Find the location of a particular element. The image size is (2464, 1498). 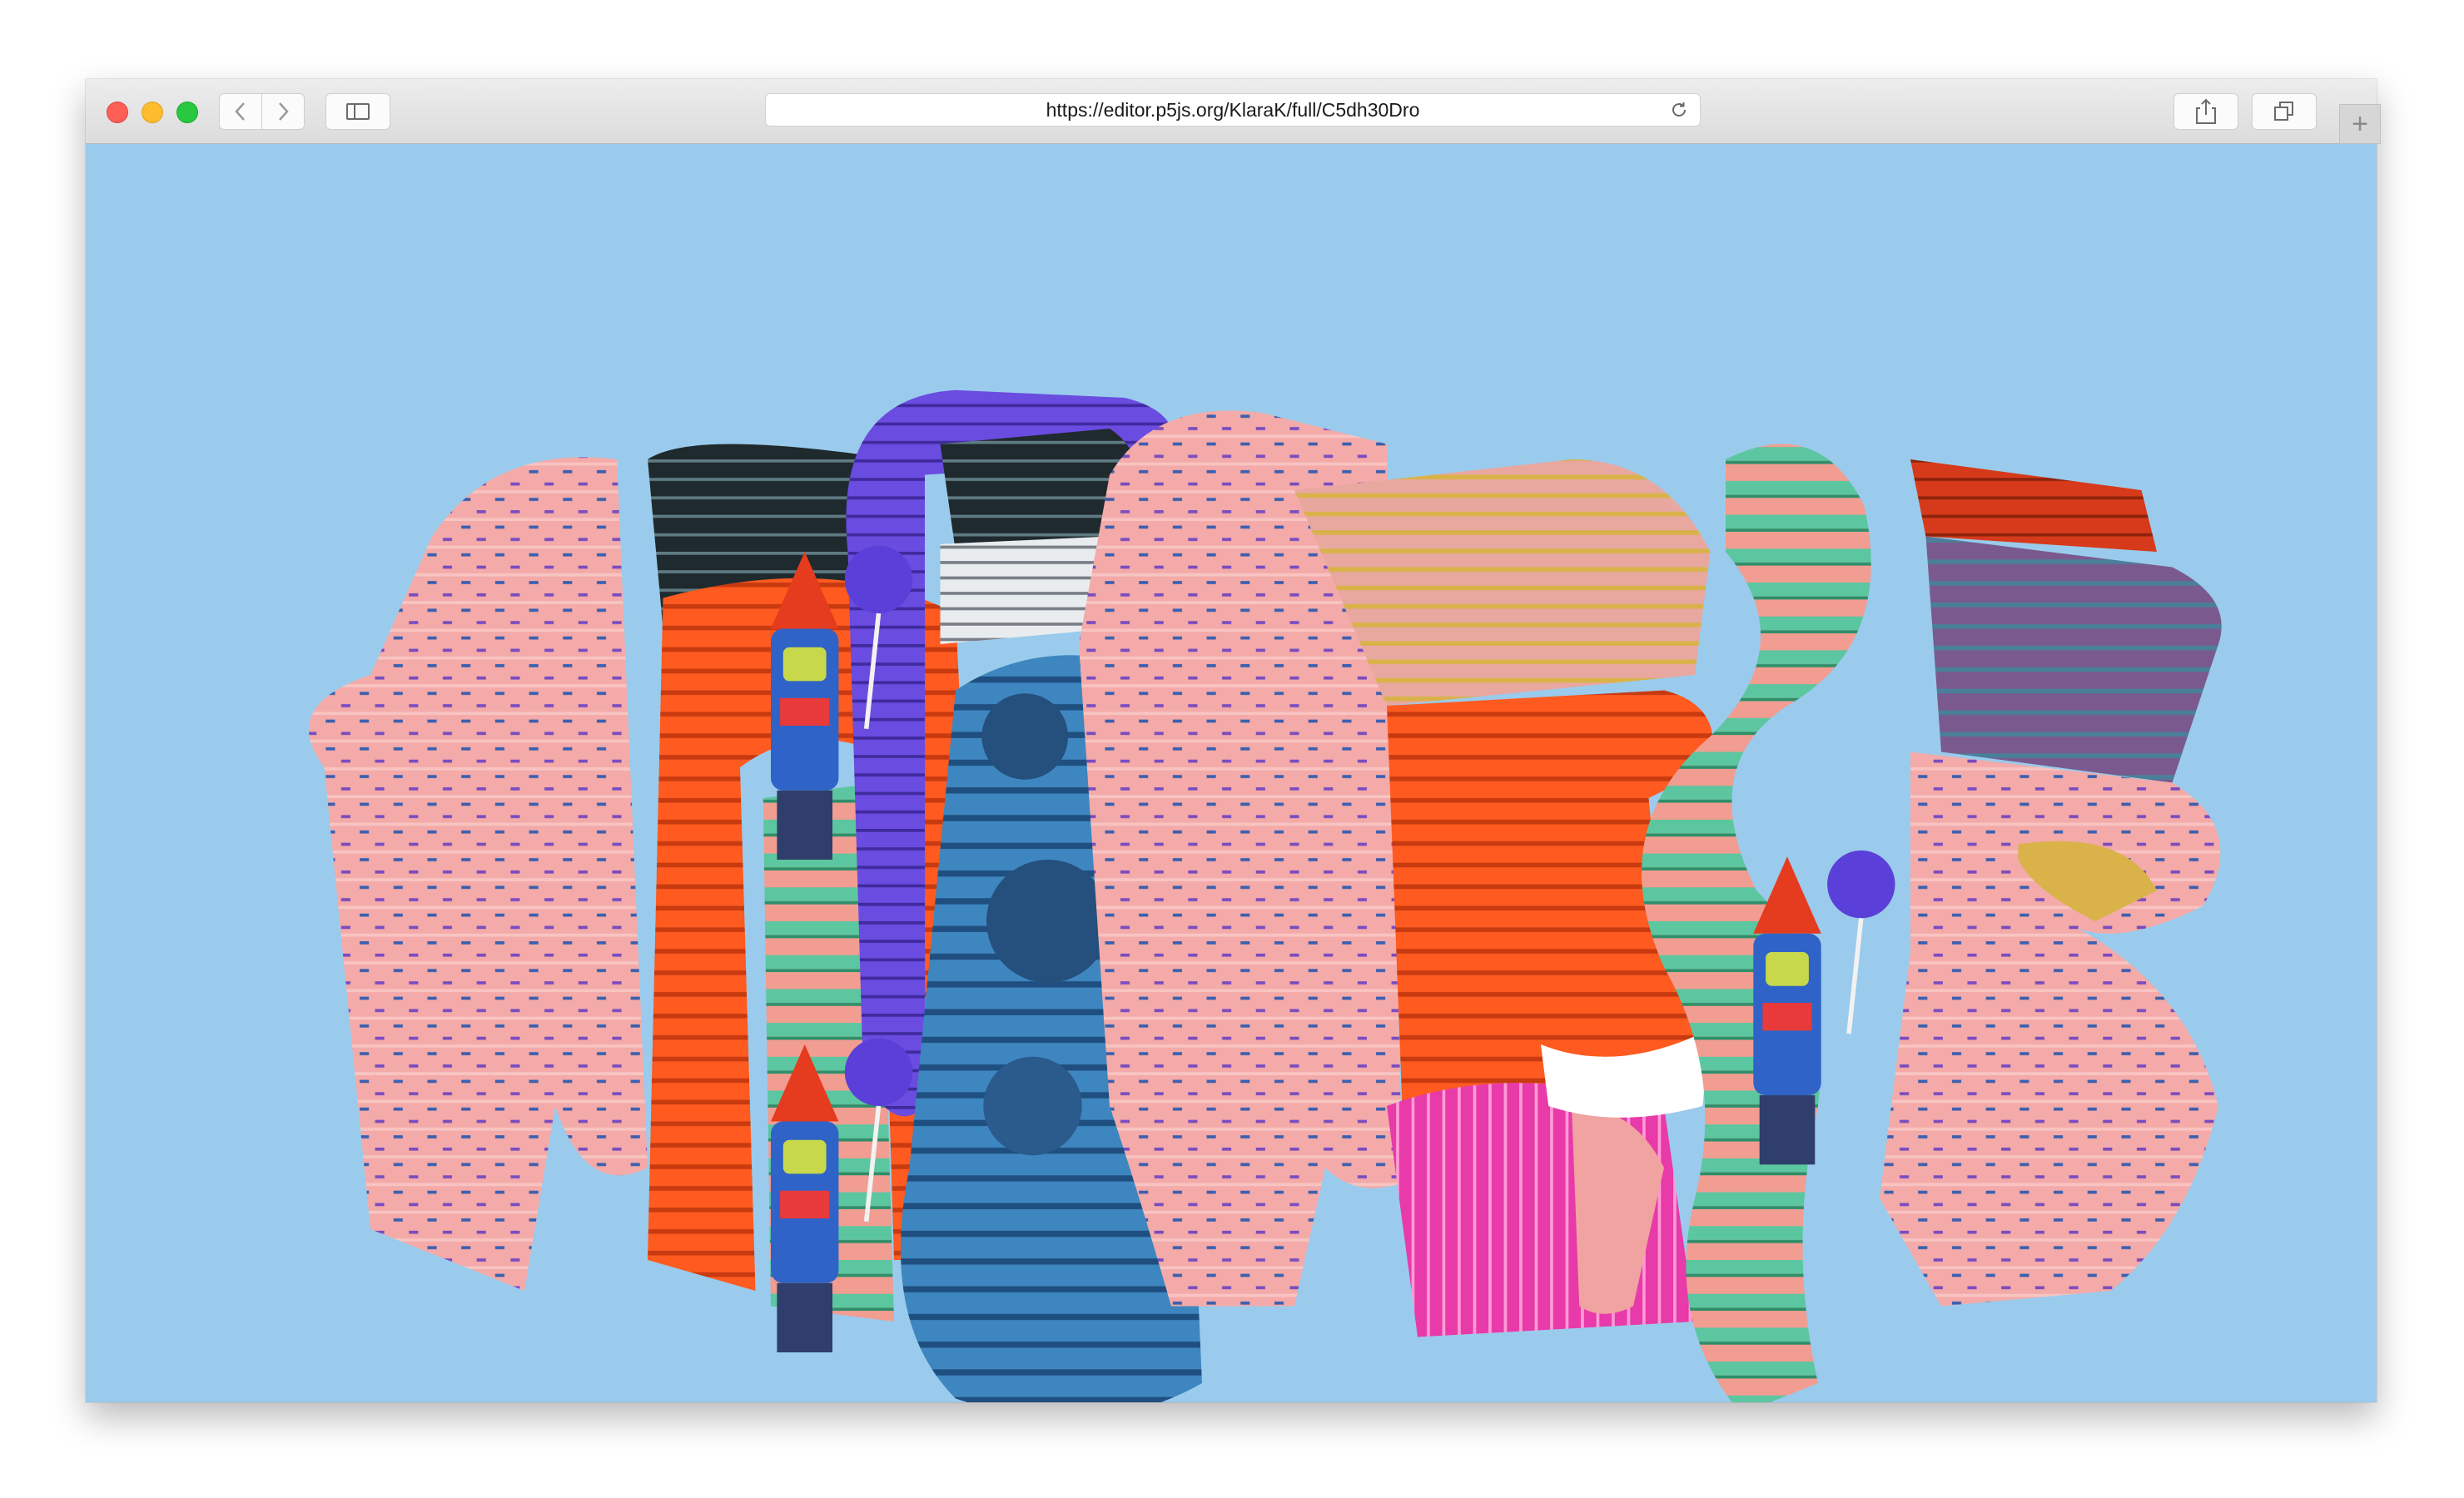

forward-button is located at coordinates (283, 111).